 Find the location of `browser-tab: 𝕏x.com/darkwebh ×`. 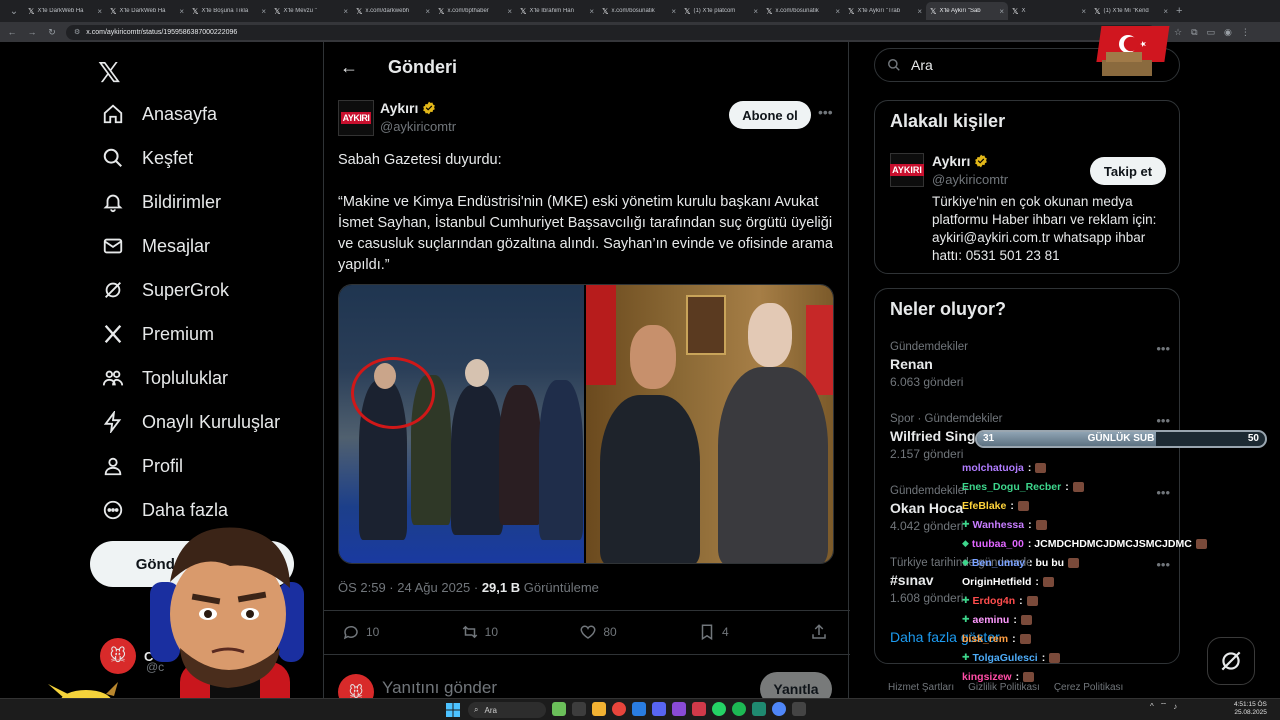

browser-tab: 𝕏x.com/darkwebh × is located at coordinates (393, 11).